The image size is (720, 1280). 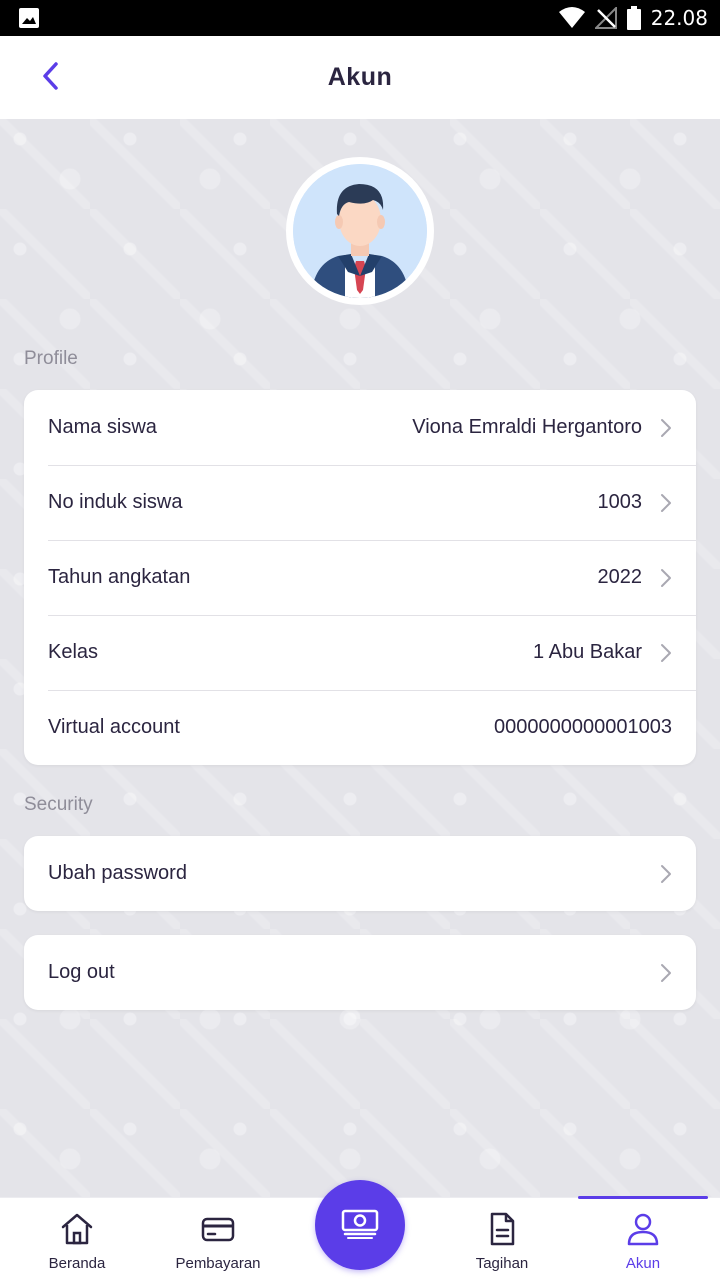 I want to click on row-value: 1 Abu Bakar, so click(x=587, y=652).